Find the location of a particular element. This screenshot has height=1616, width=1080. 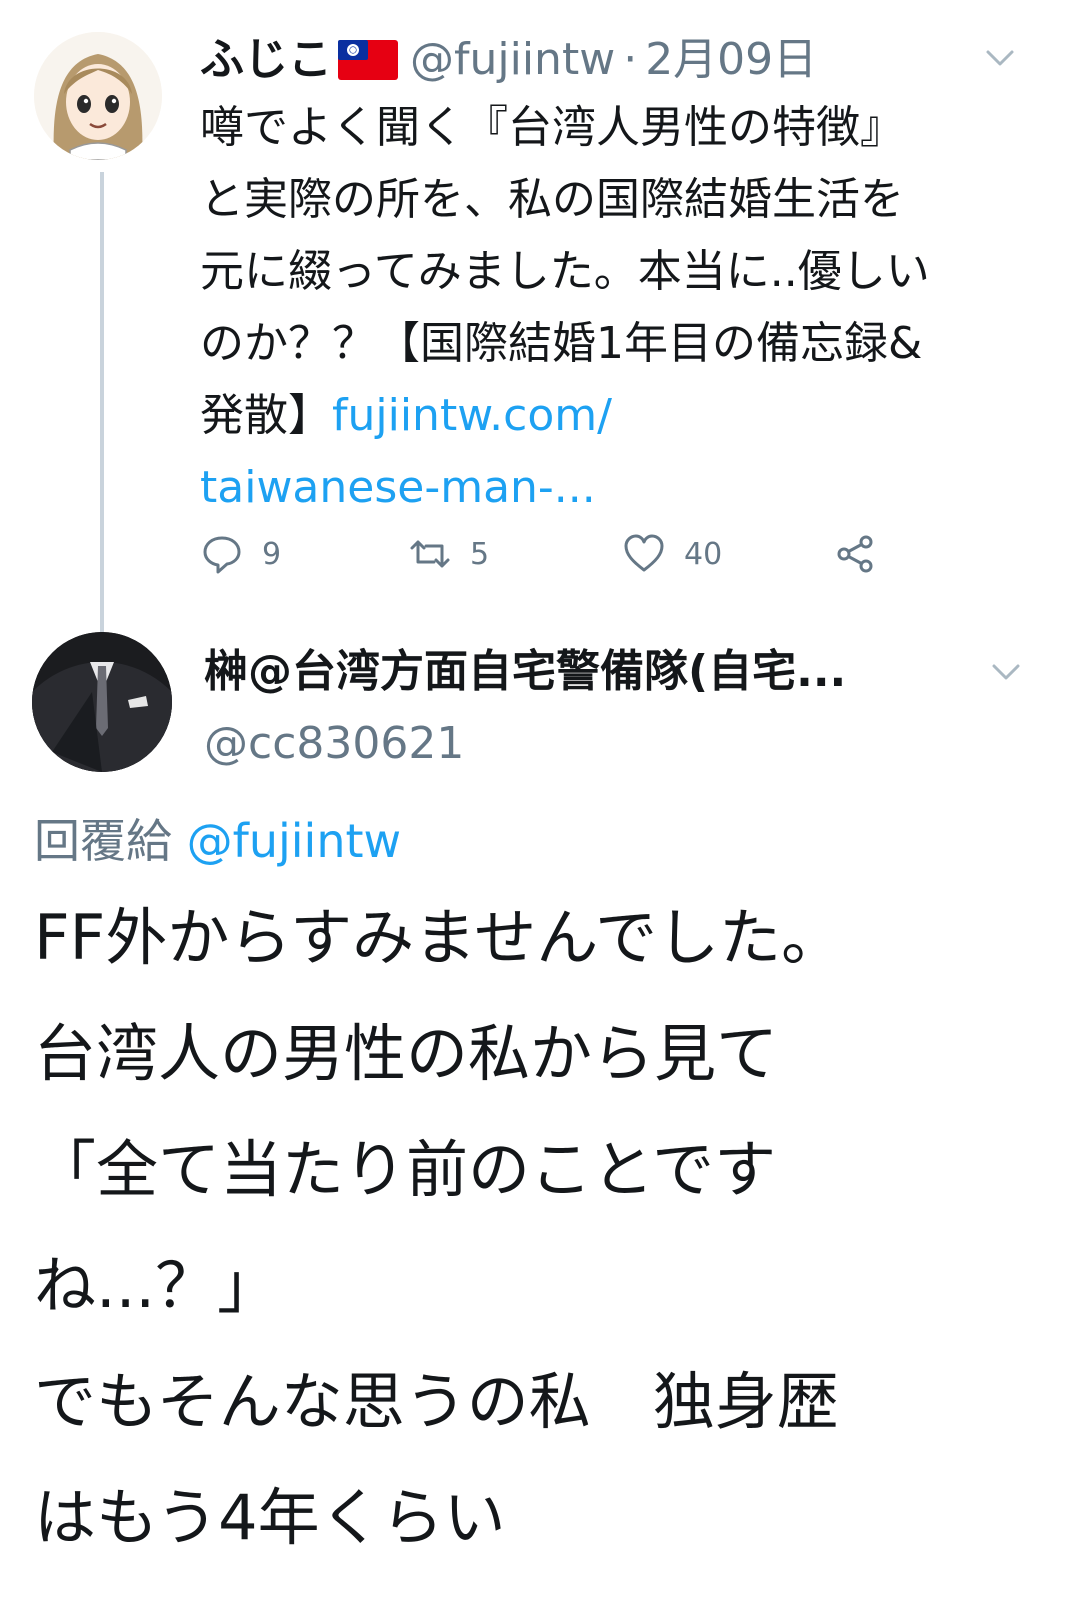

author-name: ふじこ is located at coordinates (266, 60).